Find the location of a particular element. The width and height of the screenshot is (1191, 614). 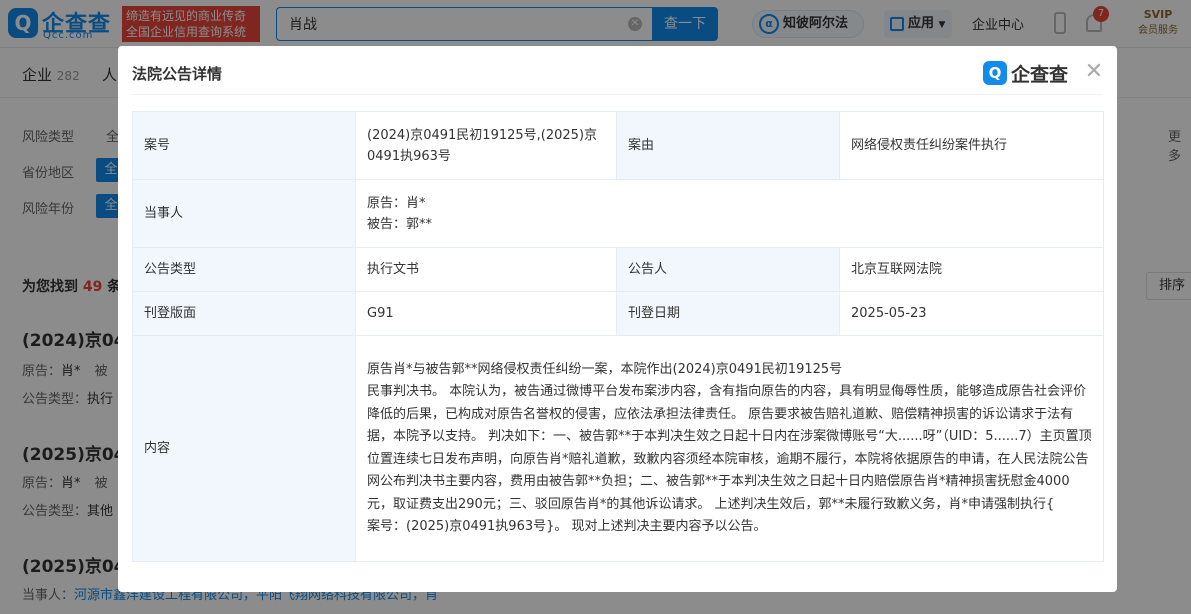

notice-type-label: 公告类型 is located at coordinates (244, 269).